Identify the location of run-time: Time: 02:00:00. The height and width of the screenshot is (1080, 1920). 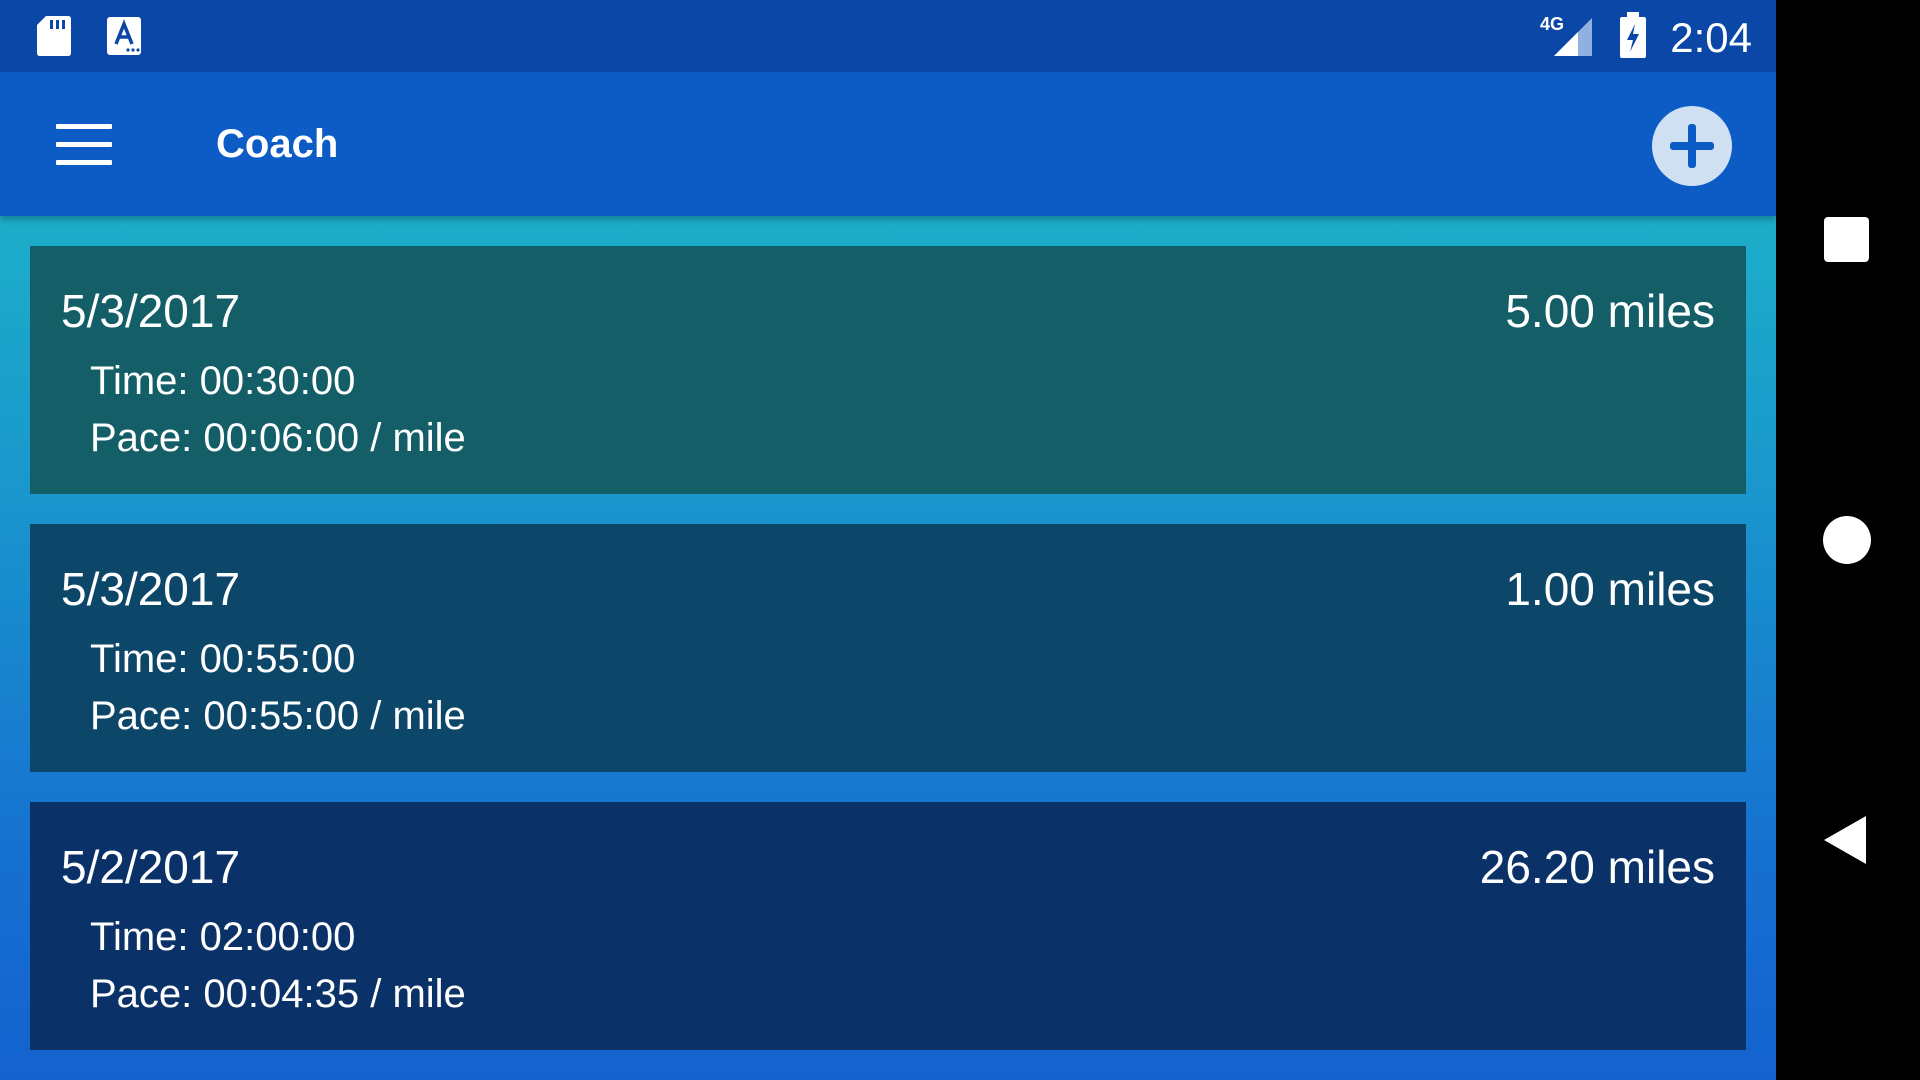
(223, 937).